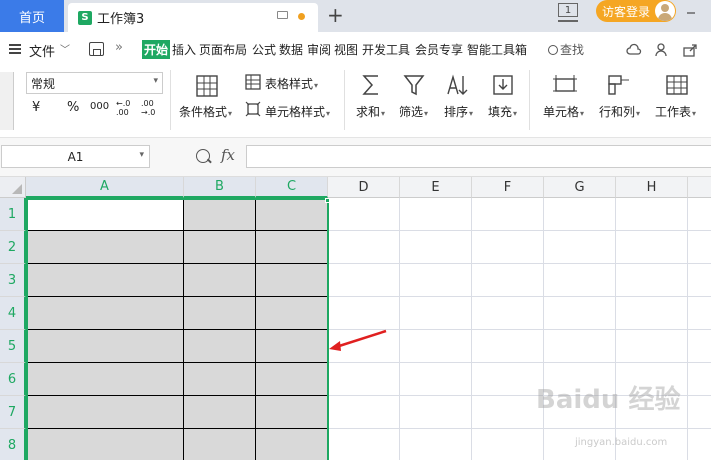 This screenshot has height=460, width=711. Describe the element at coordinates (105, 187) in the screenshot. I see `column-header-a: A` at that location.